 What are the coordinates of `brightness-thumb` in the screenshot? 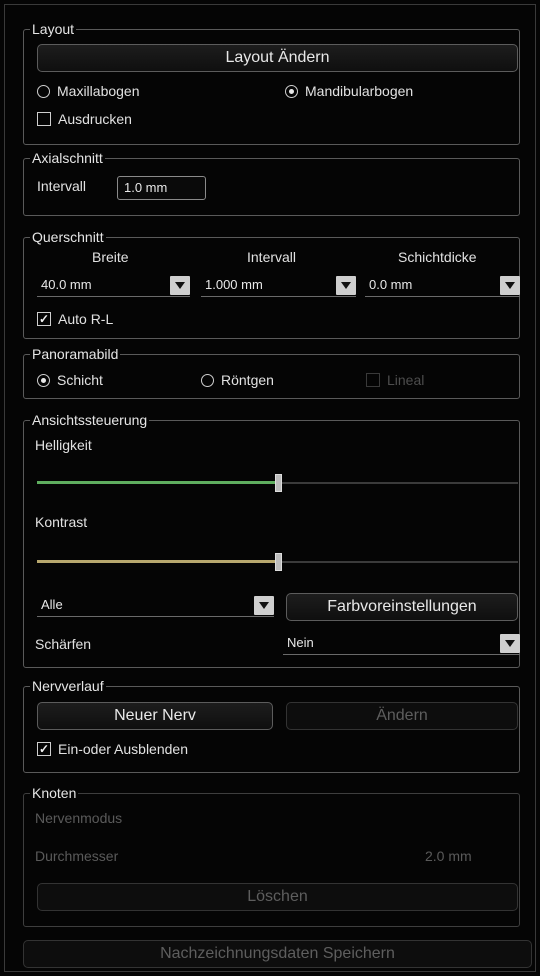 It's located at (278, 483).